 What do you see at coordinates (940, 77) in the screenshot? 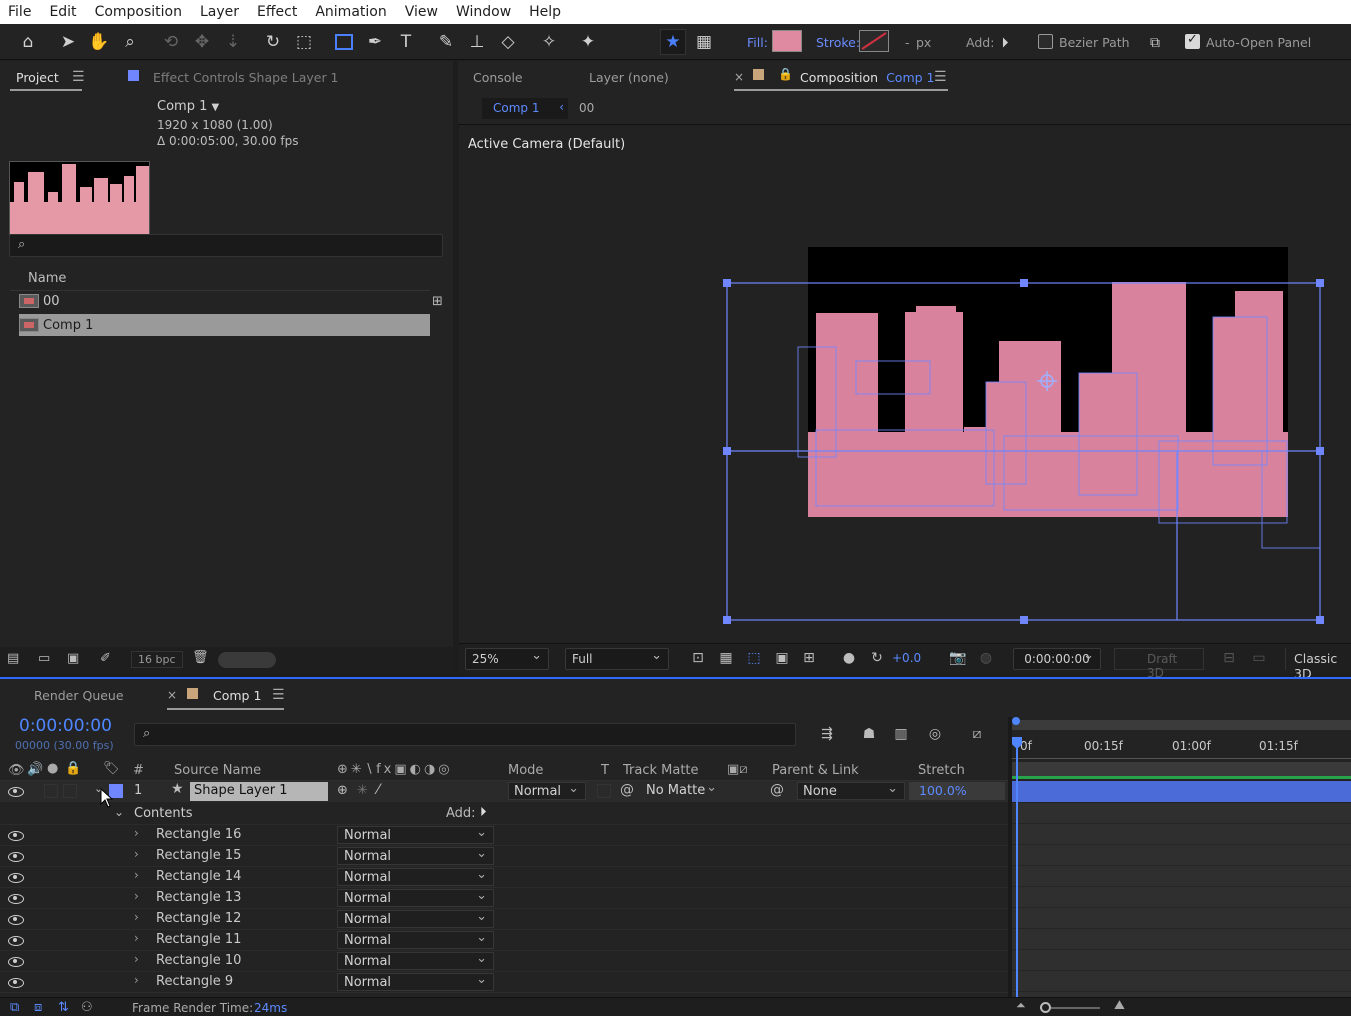
I see `composition-menu-icon: ☰` at bounding box center [940, 77].